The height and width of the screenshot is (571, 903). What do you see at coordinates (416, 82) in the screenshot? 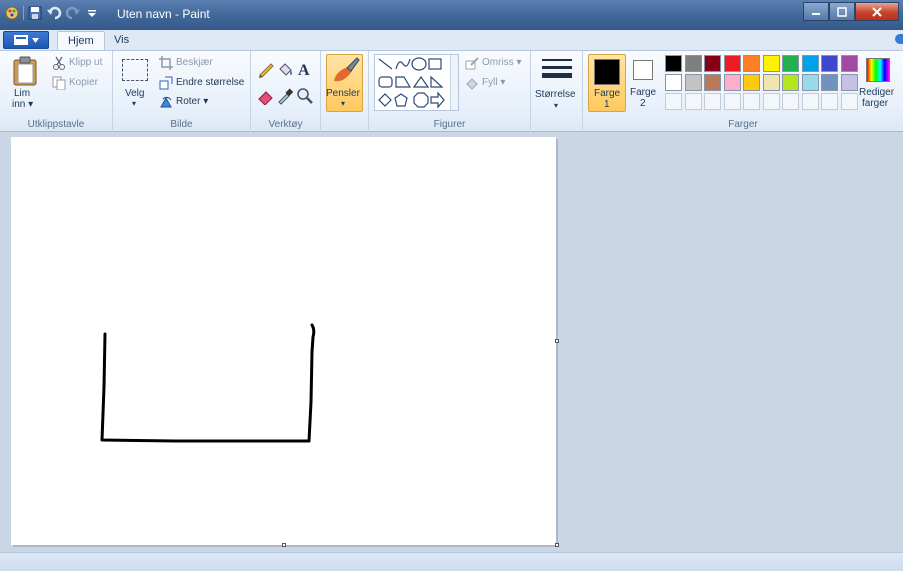
I see `shapes-gallery` at bounding box center [416, 82].